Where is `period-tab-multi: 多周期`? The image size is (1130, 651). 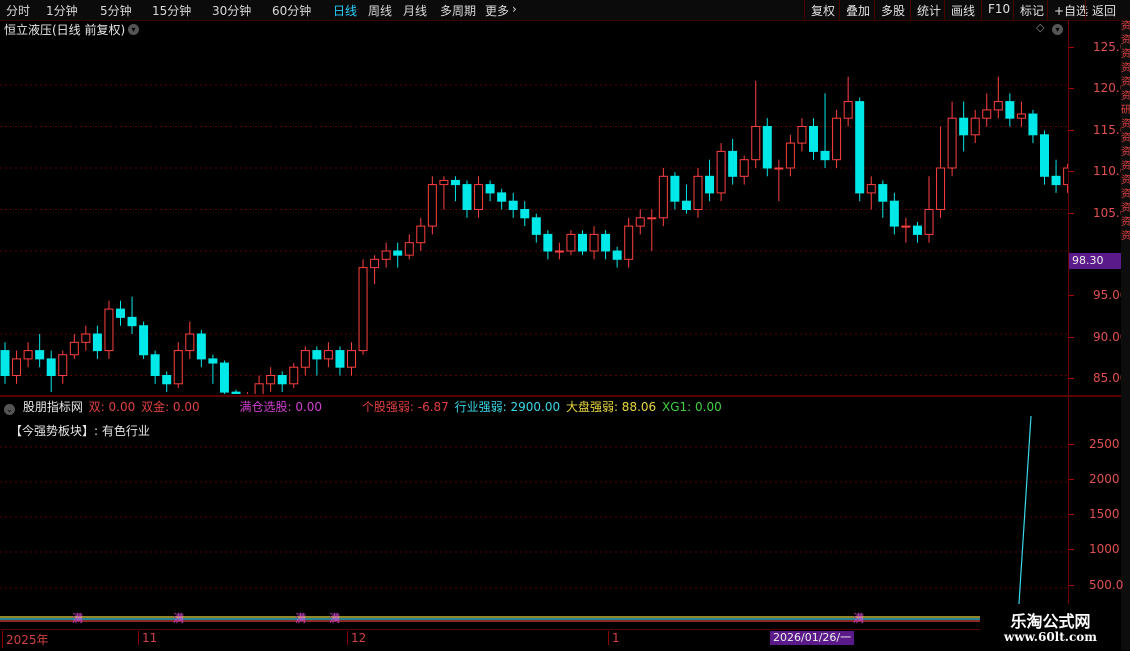 period-tab-multi: 多周期 is located at coordinates (458, 10).